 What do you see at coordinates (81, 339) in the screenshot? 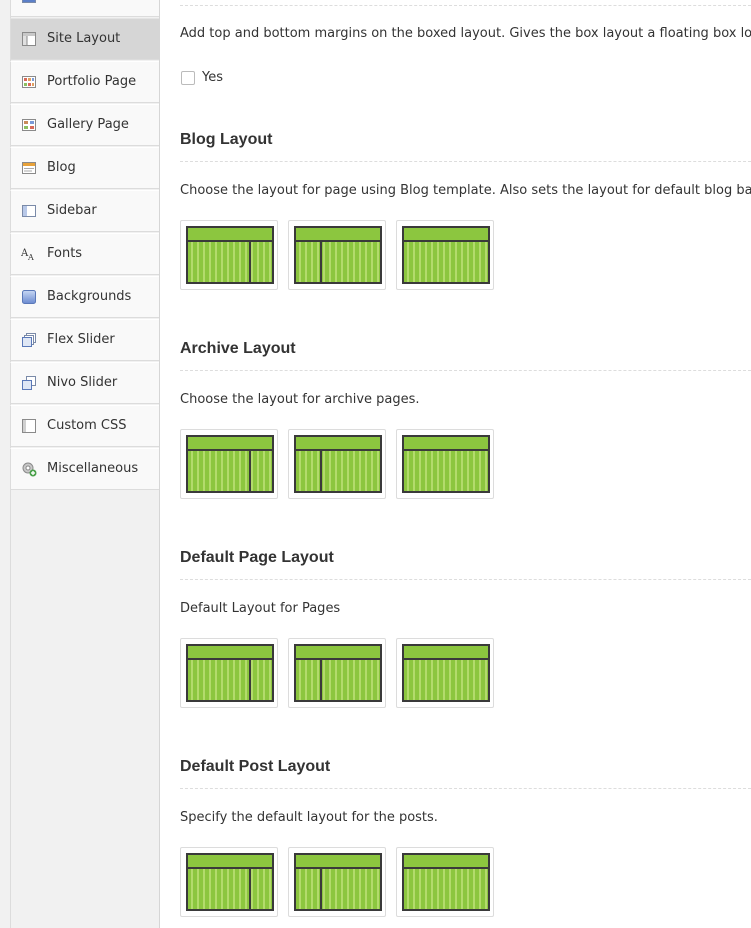
I see `sidebar-item-label: Flex Slider` at bounding box center [81, 339].